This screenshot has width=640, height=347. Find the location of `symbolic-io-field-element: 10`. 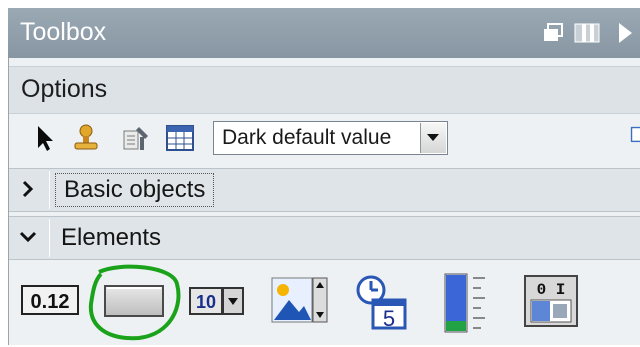

symbolic-io-field-element: 10 is located at coordinates (217, 301).